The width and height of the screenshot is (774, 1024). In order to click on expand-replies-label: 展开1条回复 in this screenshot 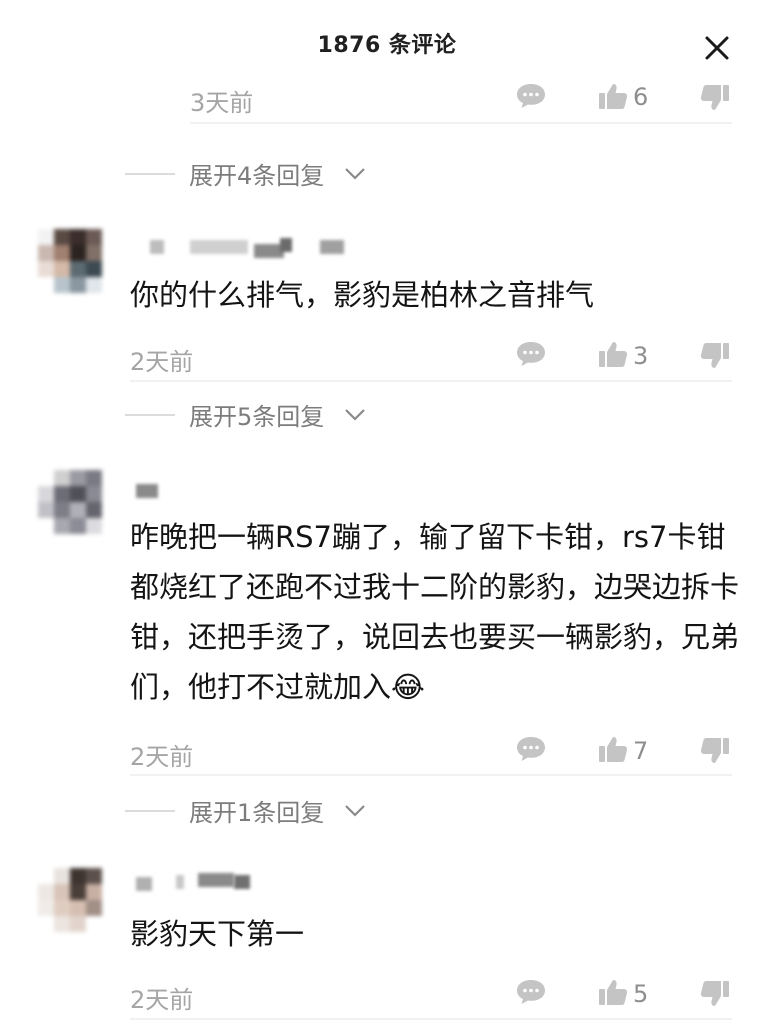, I will do `click(257, 813)`.